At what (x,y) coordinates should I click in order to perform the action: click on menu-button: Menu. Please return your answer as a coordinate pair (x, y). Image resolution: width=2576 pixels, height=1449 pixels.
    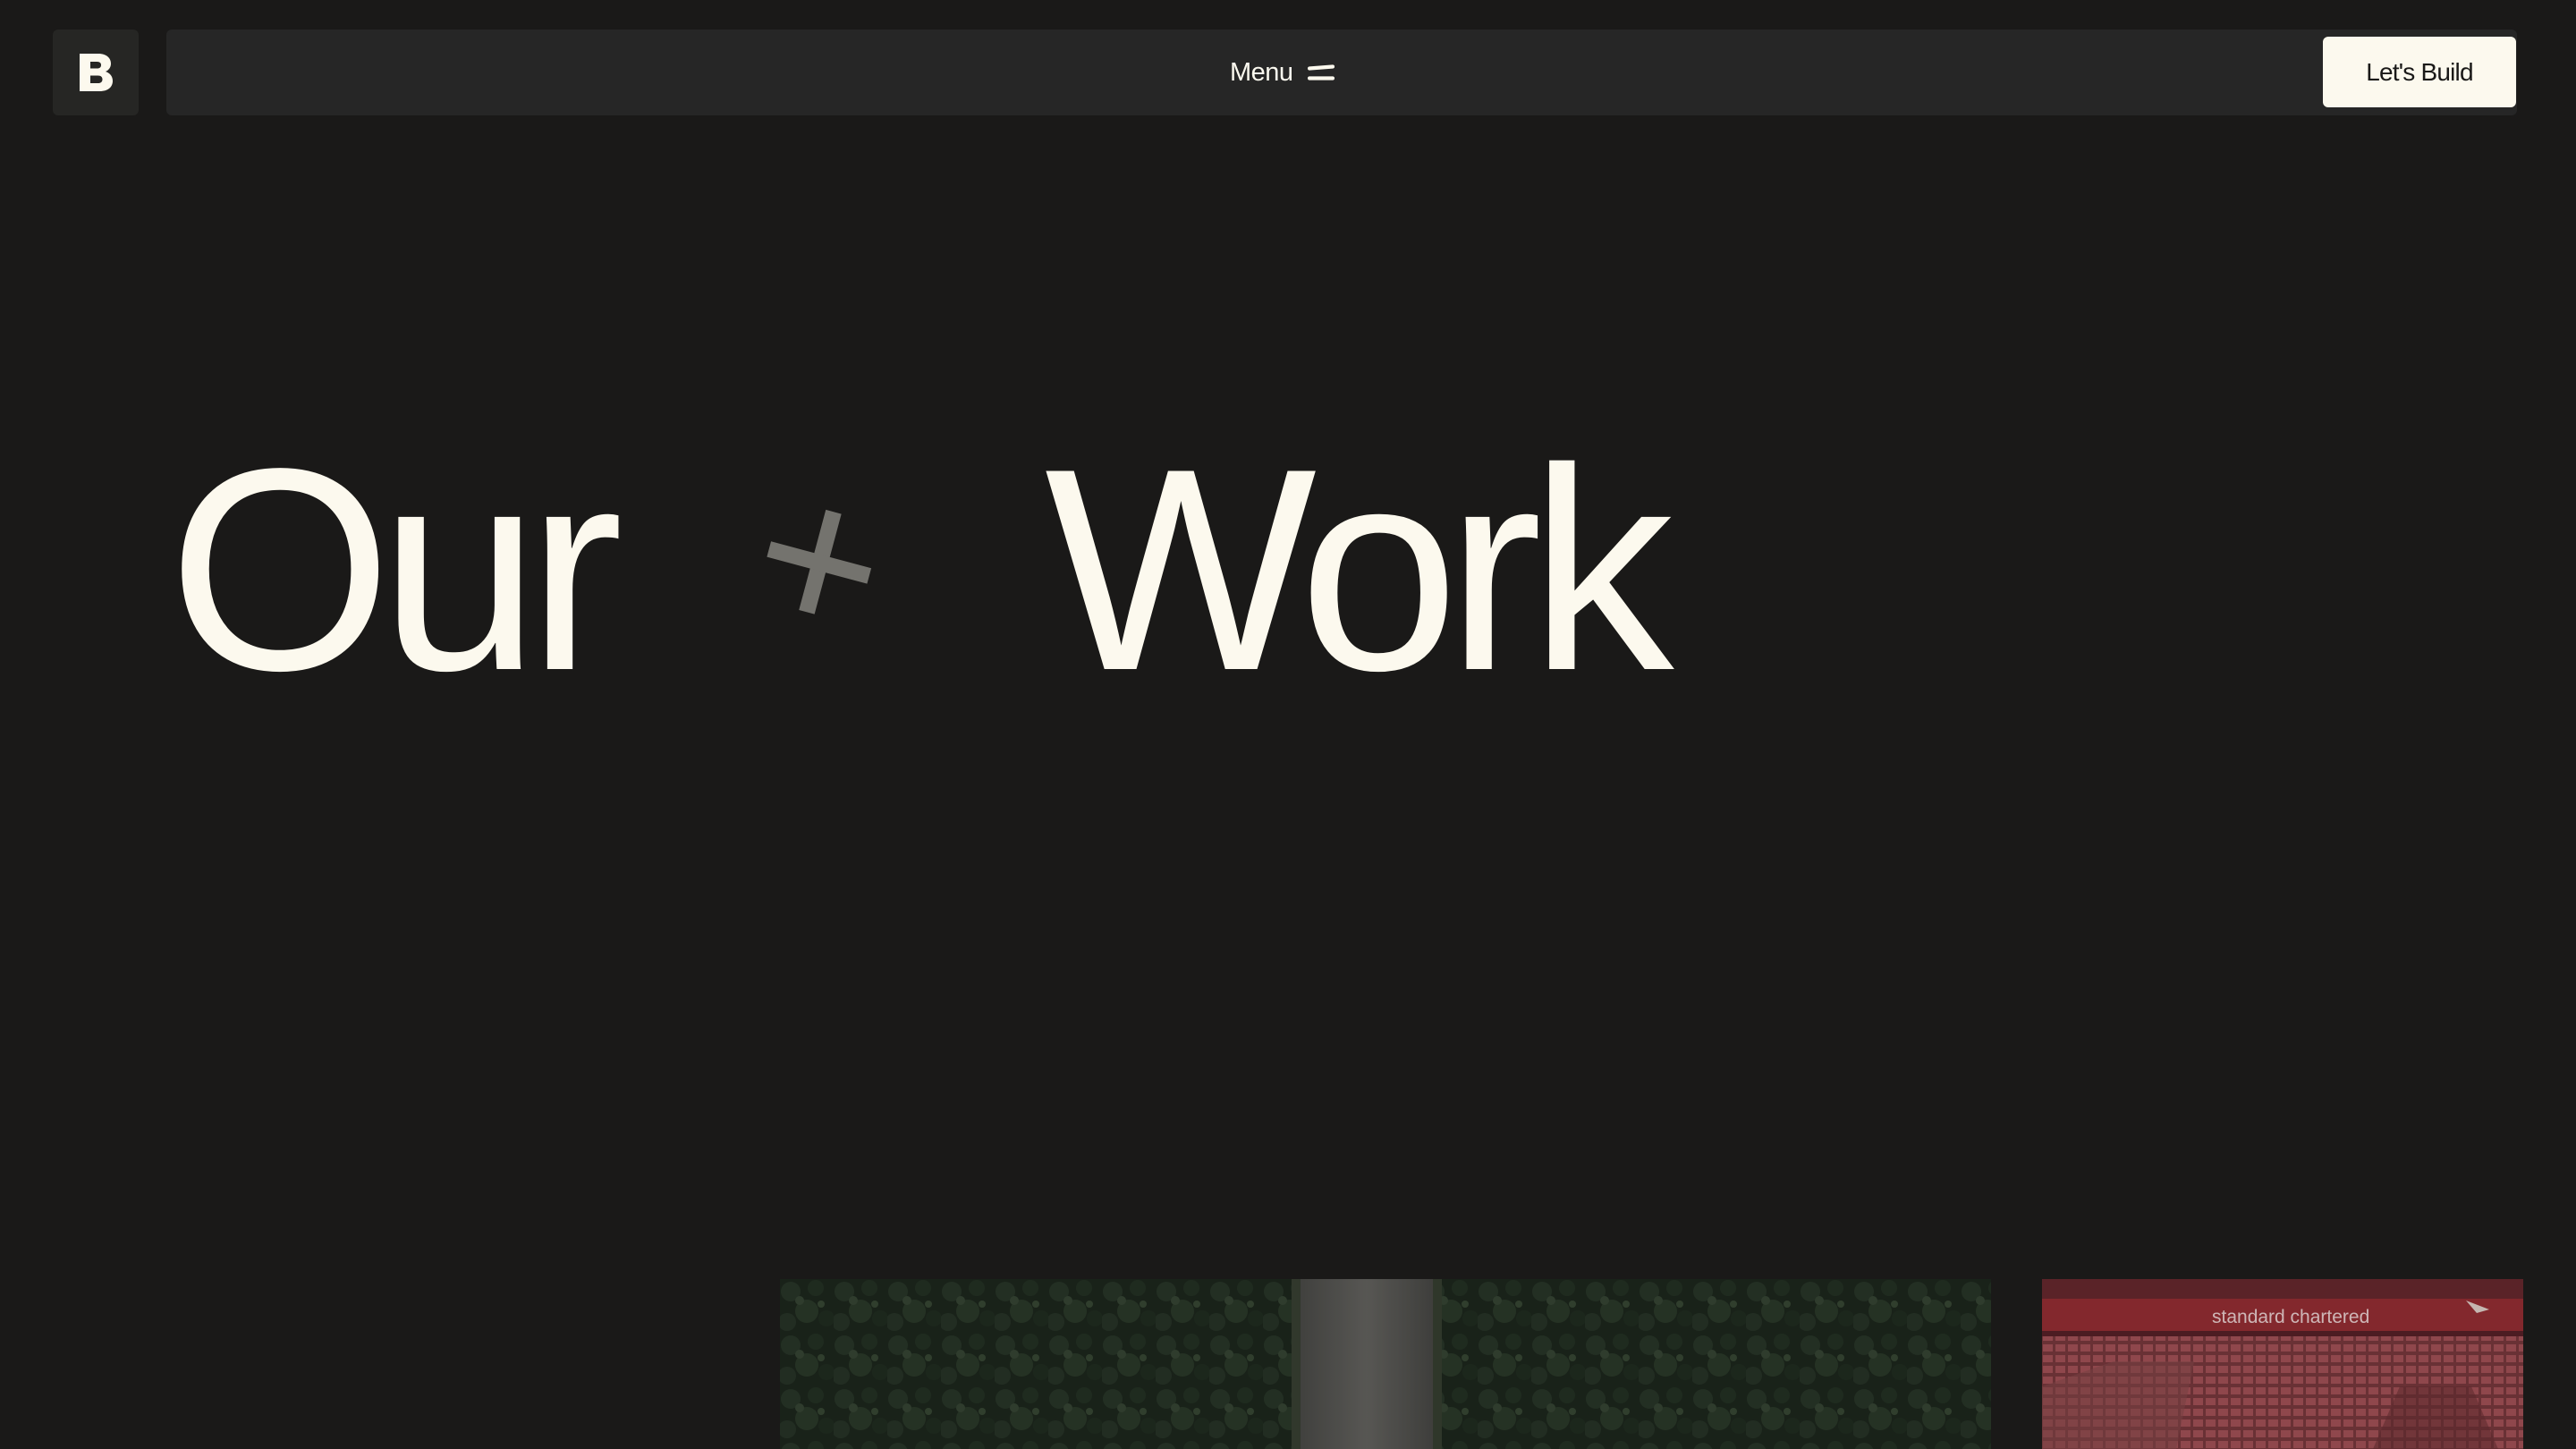
    Looking at the image, I should click on (1282, 72).